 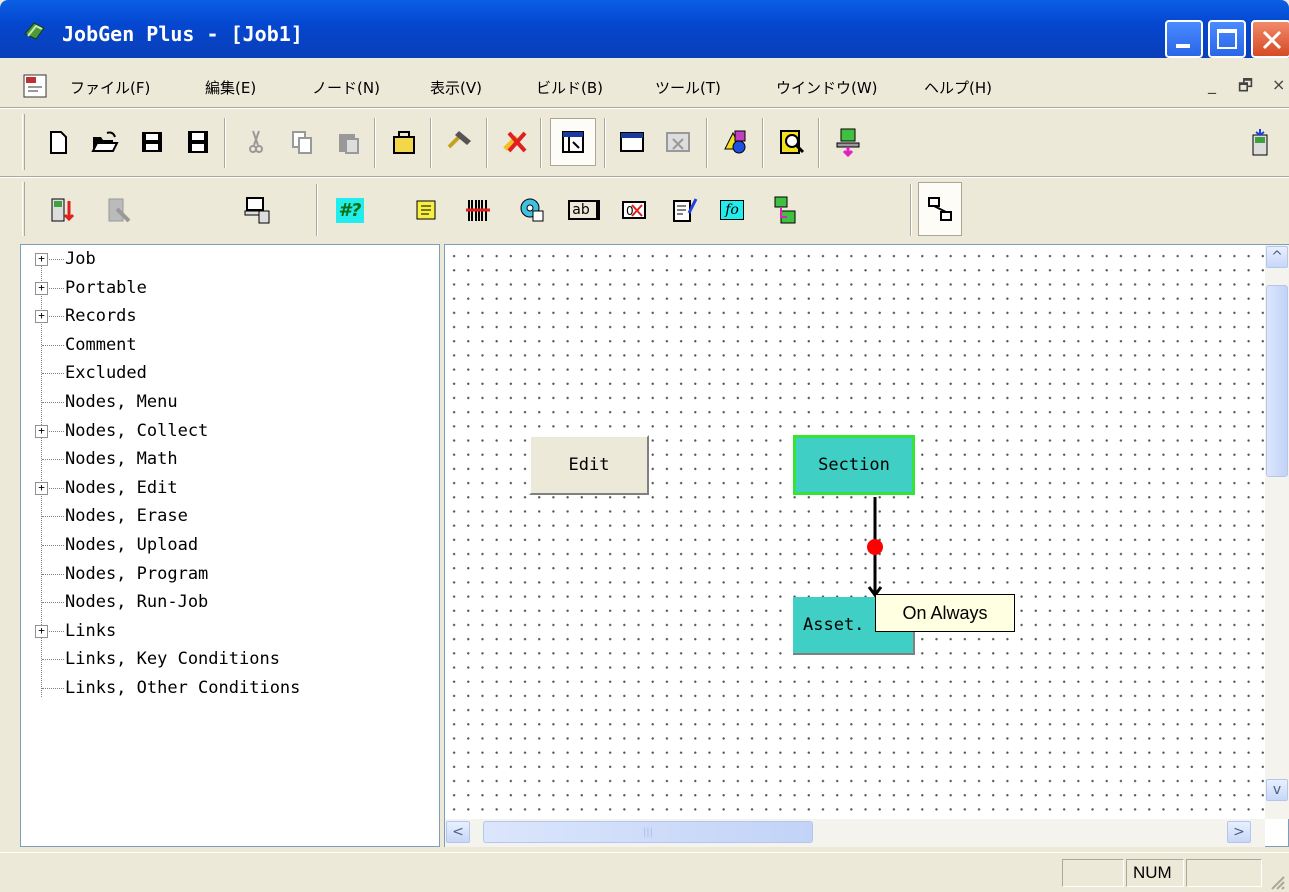 I want to click on tree-item: Comment, so click(x=230, y=345).